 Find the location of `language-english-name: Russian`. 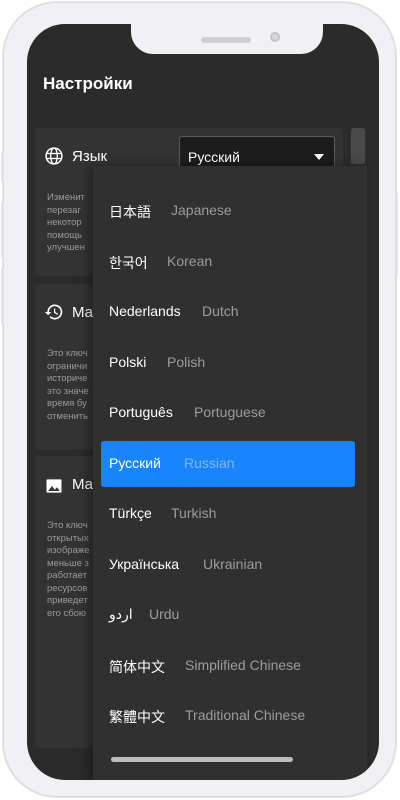

language-english-name: Russian is located at coordinates (209, 463).